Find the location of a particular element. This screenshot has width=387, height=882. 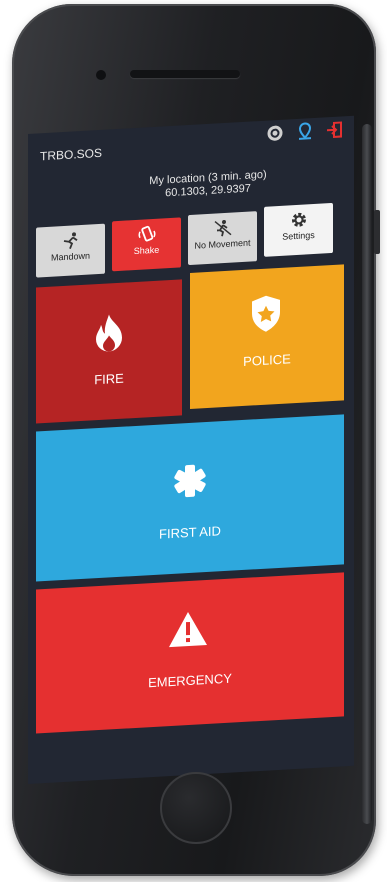

fire-label: FIRE is located at coordinates (109, 379).